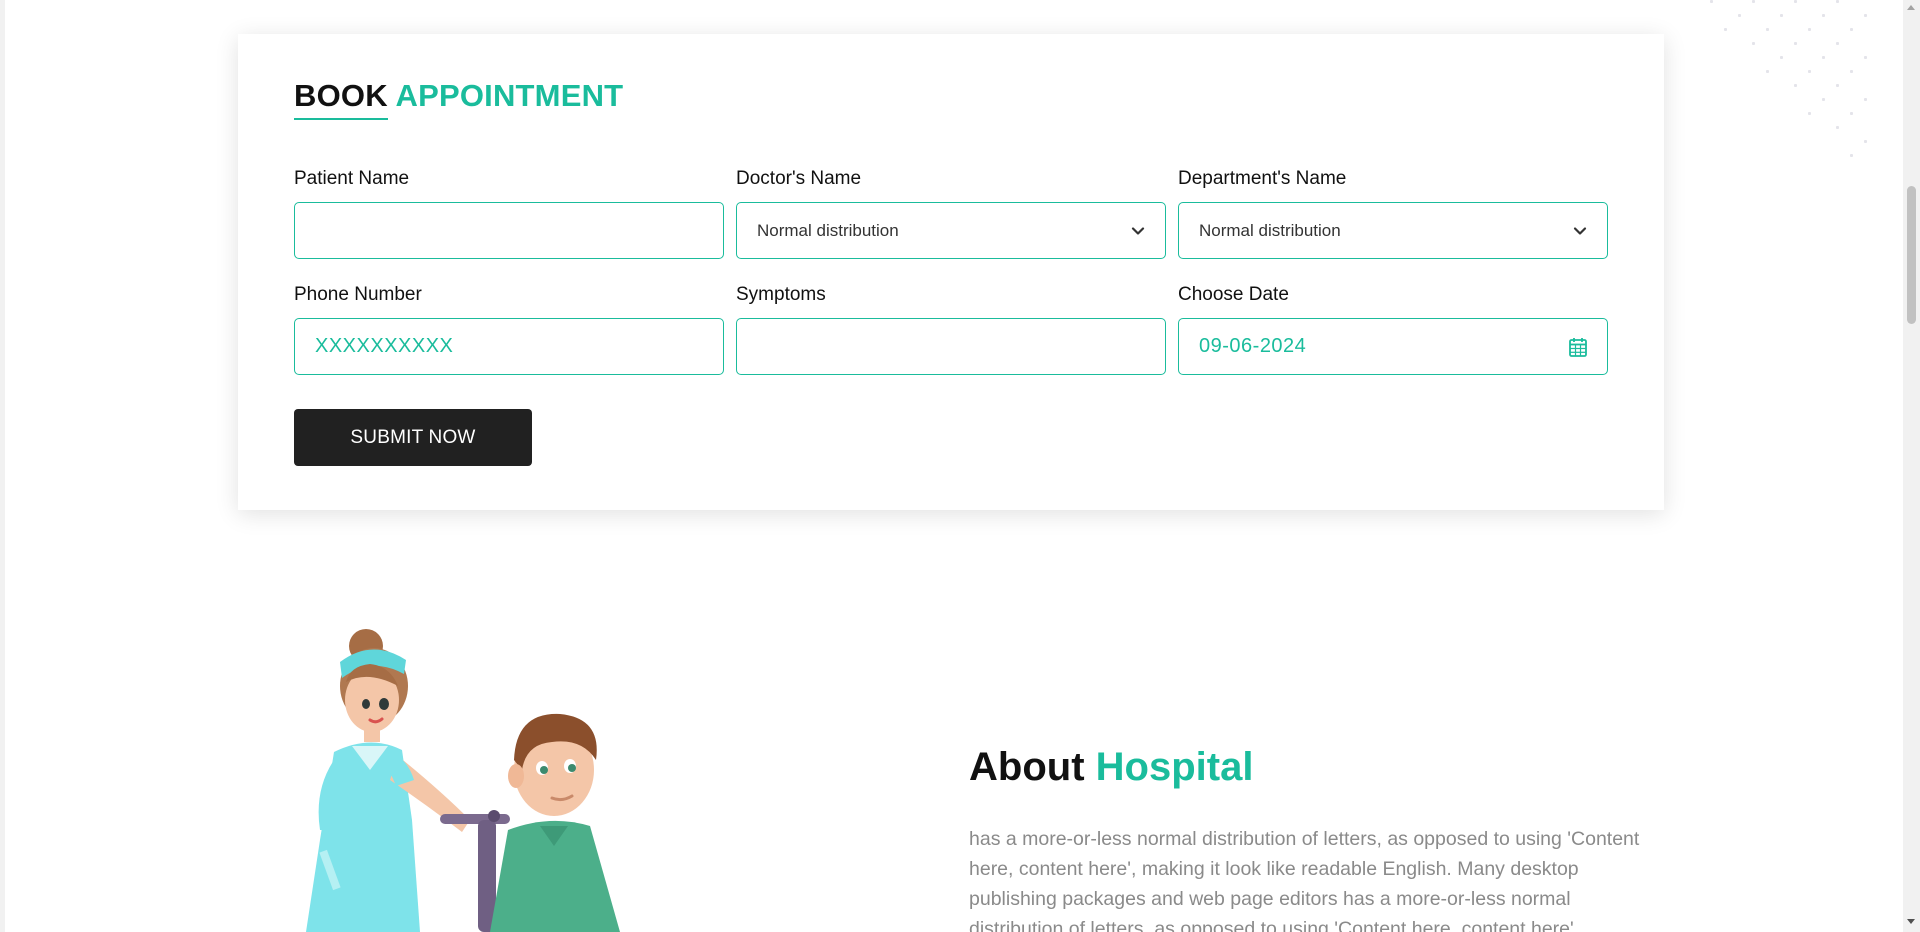 The height and width of the screenshot is (932, 1920). I want to click on department-name-field: Department's Name Normal distribution, so click(1393, 213).